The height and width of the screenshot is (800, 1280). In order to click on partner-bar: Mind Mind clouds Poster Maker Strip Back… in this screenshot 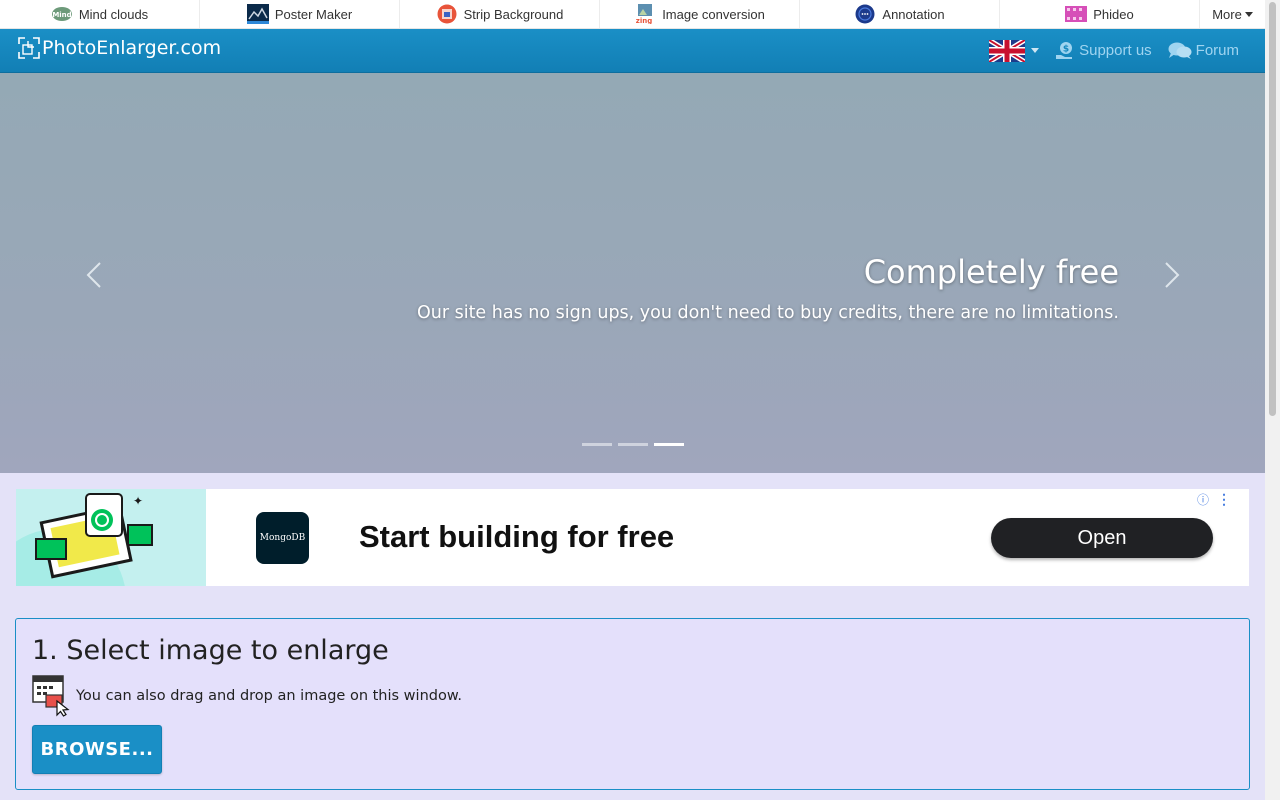, I will do `click(632, 14)`.